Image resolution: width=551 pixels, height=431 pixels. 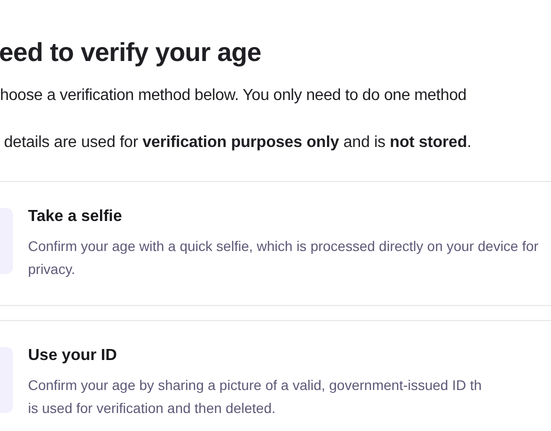 What do you see at coordinates (234, 96) in the screenshot?
I see `instruction-text: hoose a verification method below. You only need to do one method` at bounding box center [234, 96].